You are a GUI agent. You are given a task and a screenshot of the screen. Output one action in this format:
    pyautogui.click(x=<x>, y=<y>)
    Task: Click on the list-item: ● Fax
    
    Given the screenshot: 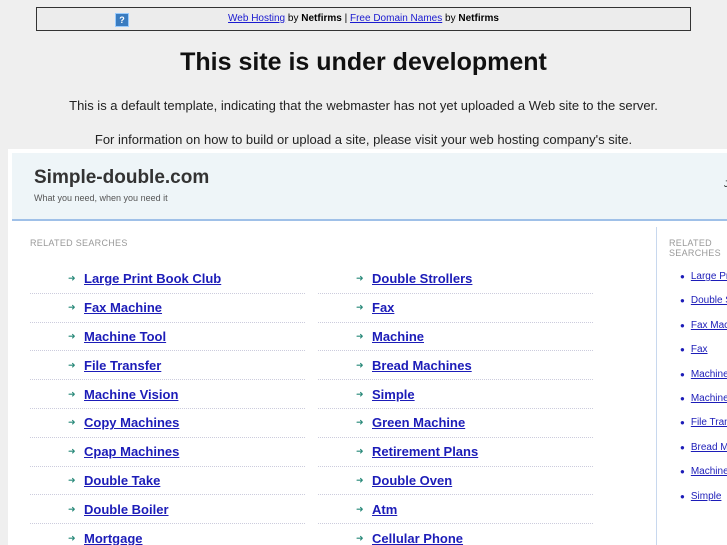 What is the action you would take?
    pyautogui.click(x=703, y=356)
    